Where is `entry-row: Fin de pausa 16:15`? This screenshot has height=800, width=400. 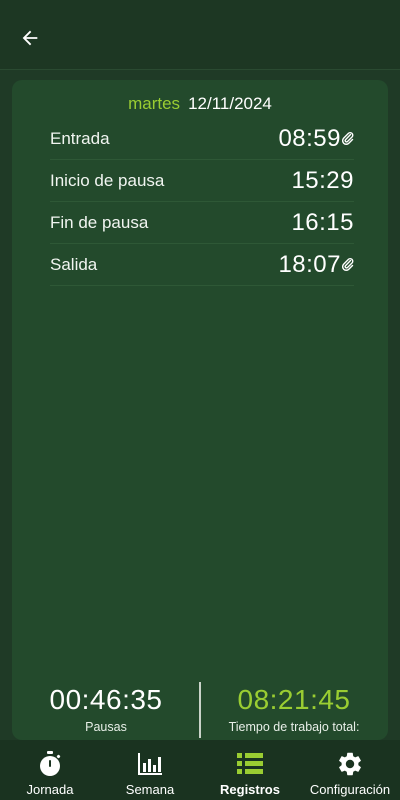 entry-row: Fin de pausa 16:15 is located at coordinates (202, 223).